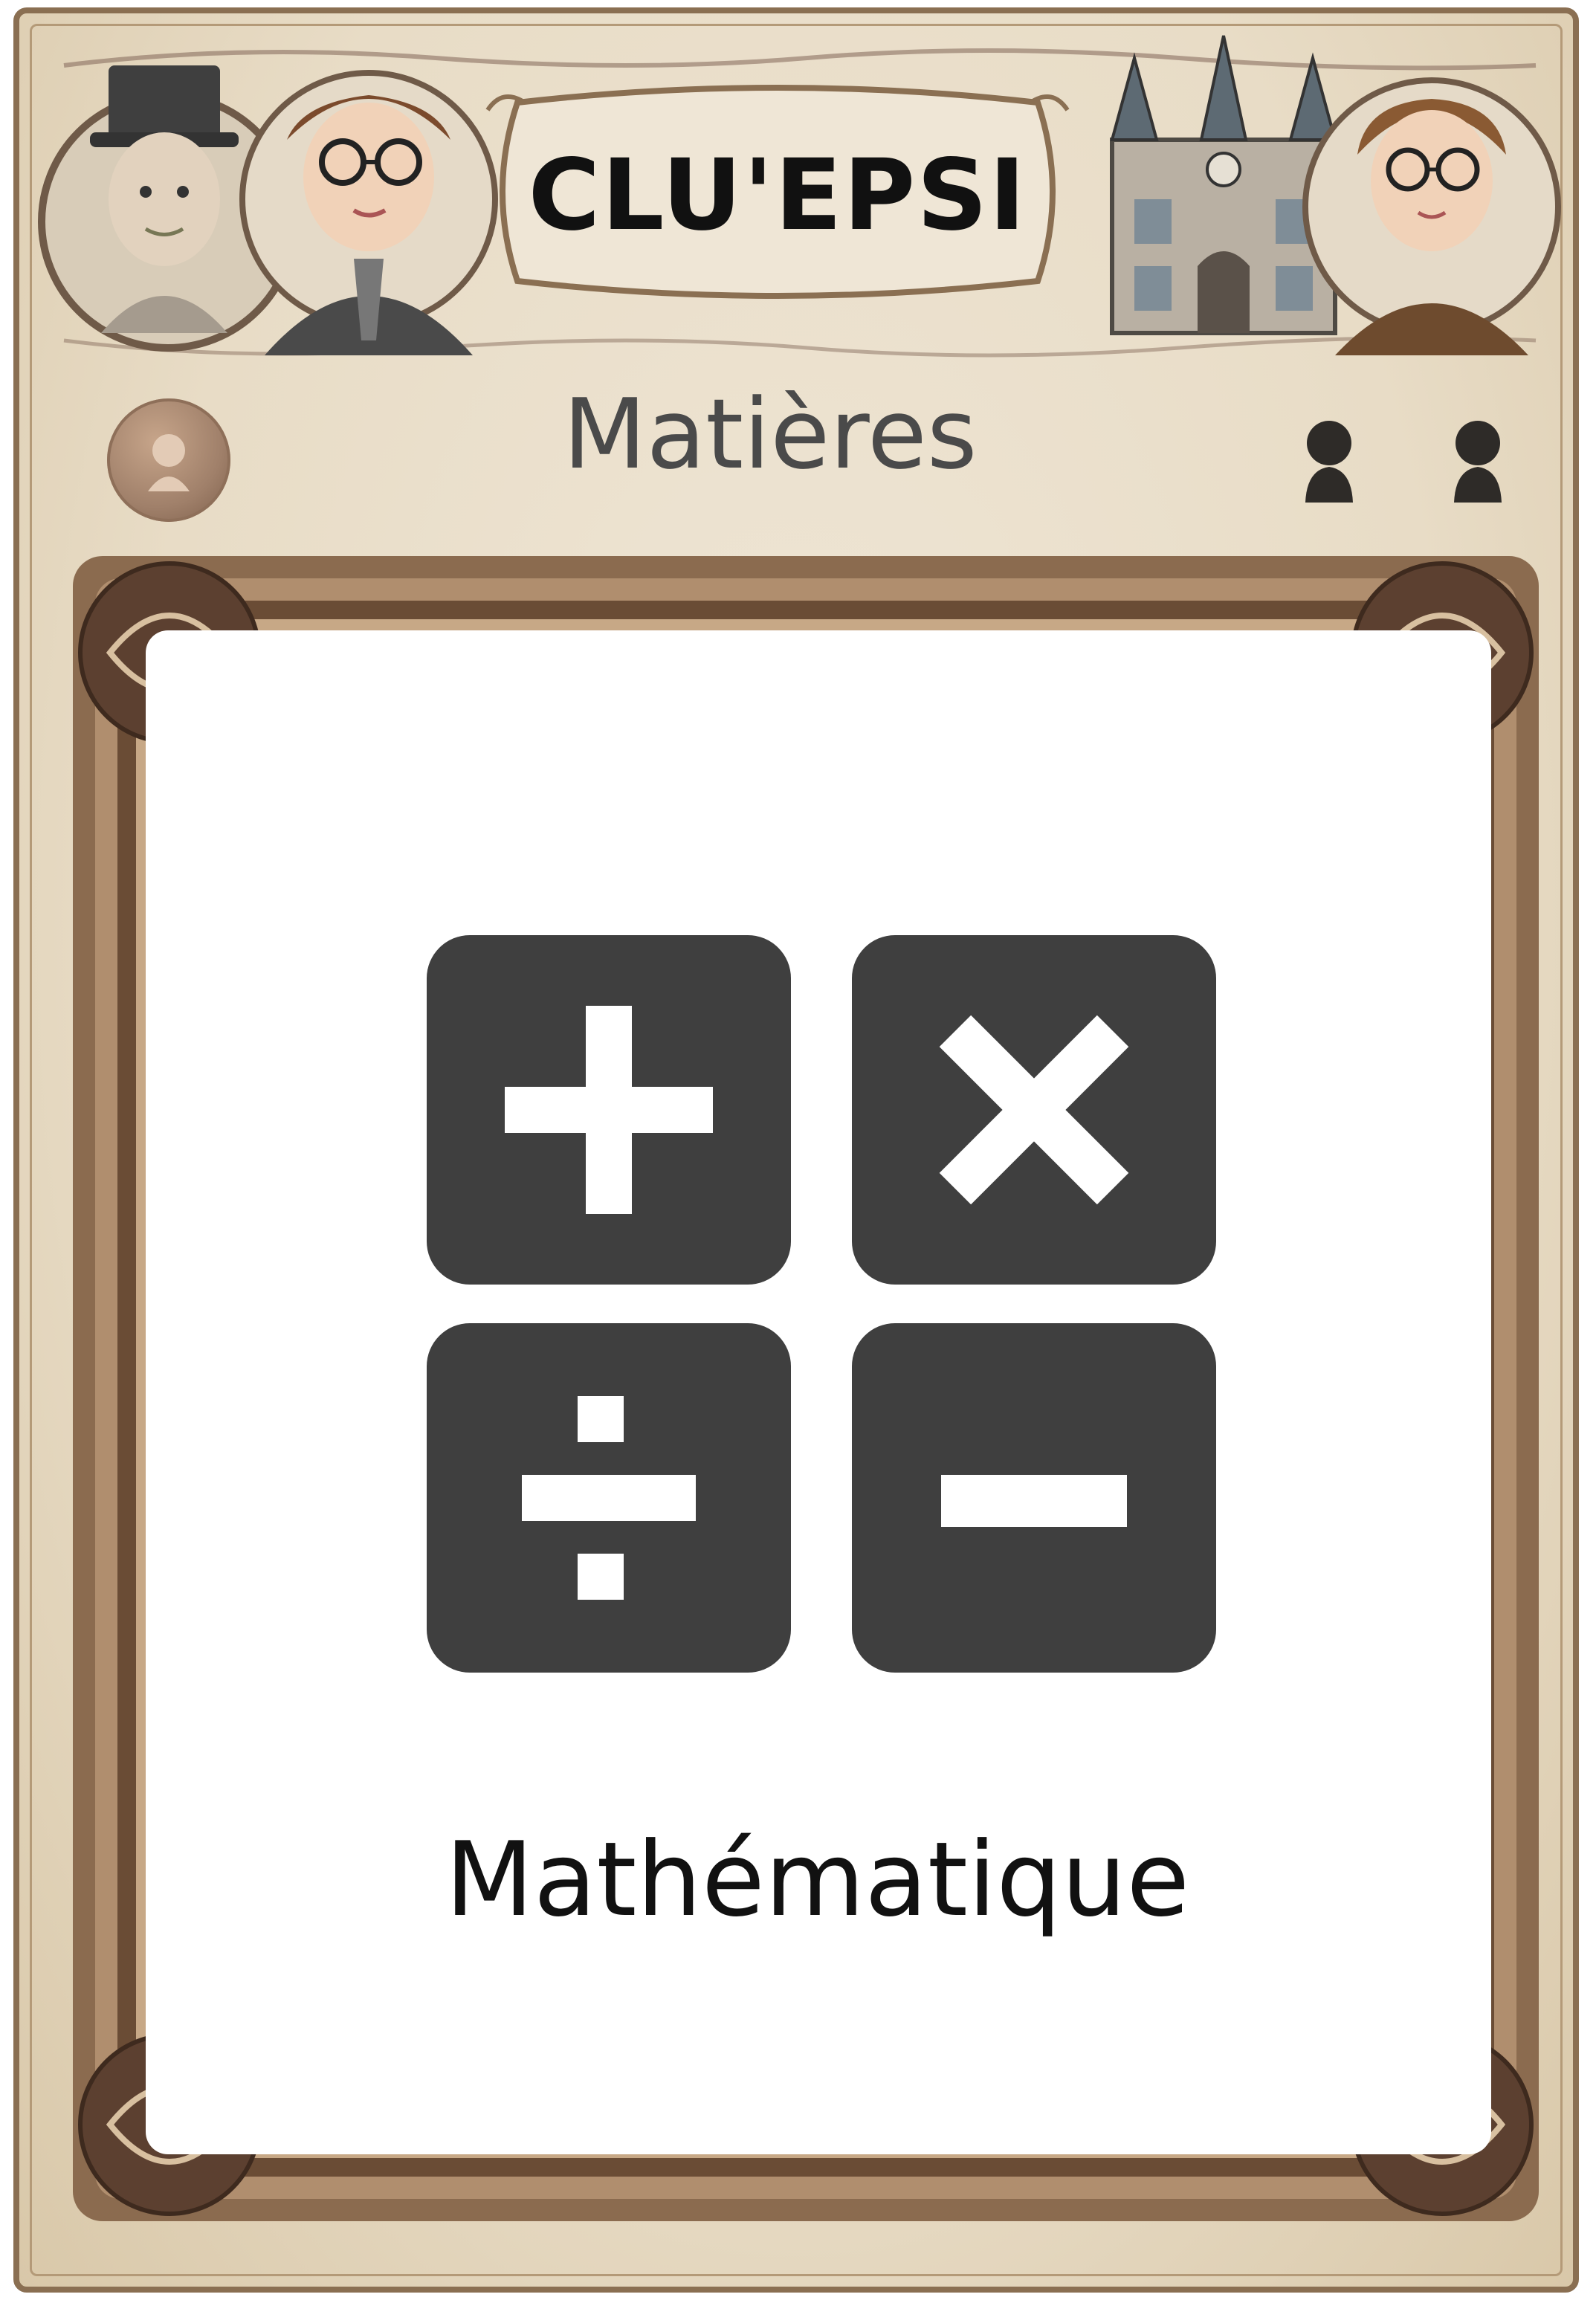 This screenshot has width=1596, height=2300. What do you see at coordinates (369, 213) in the screenshot?
I see `boy-with-glasses-portrait` at bounding box center [369, 213].